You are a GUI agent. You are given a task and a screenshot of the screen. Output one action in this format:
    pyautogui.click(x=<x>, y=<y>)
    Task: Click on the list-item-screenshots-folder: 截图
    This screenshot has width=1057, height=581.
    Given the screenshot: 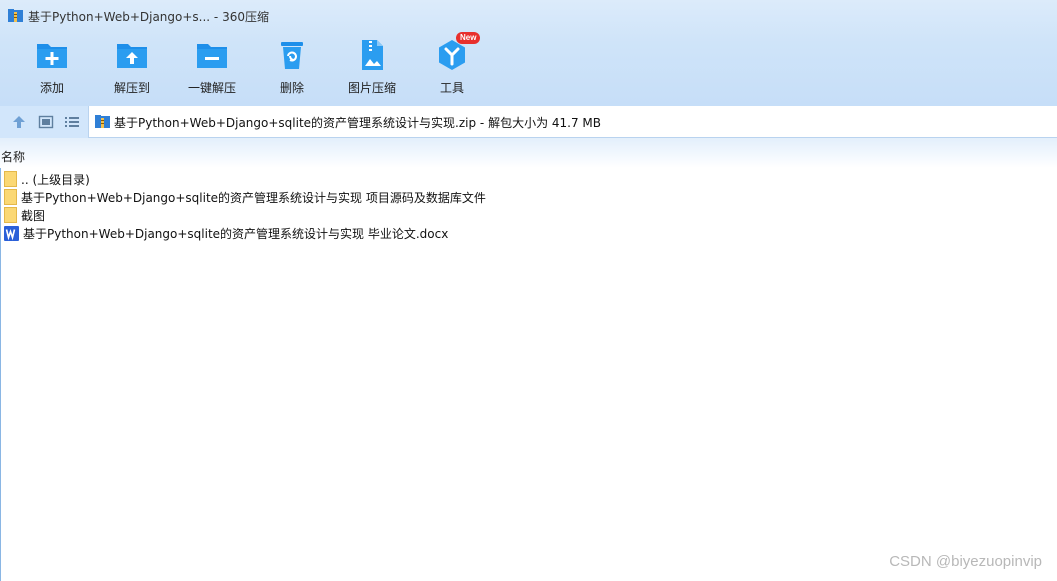 What is the action you would take?
    pyautogui.click(x=304, y=215)
    